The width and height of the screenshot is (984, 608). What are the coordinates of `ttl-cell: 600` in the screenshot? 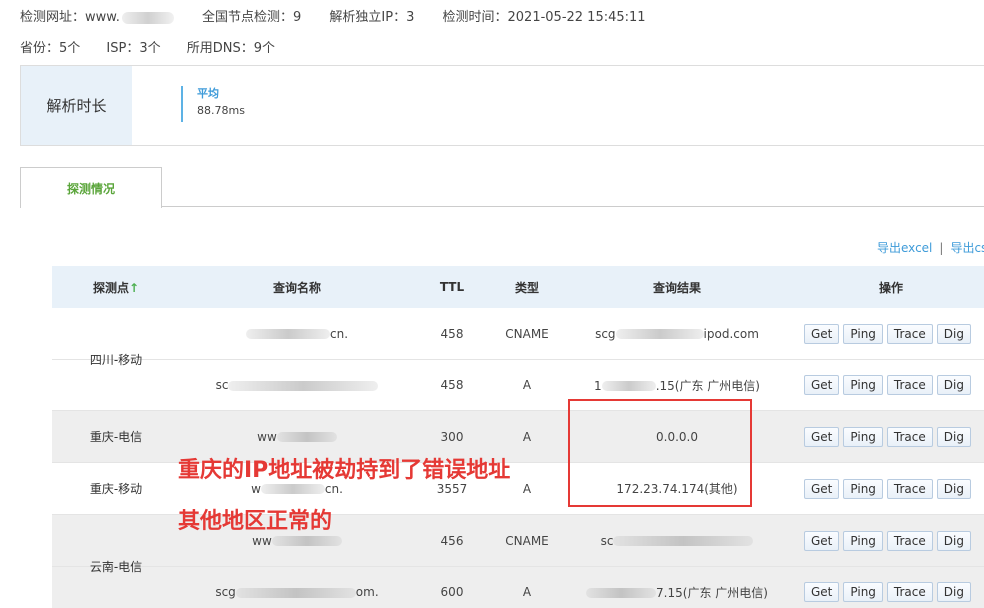 It's located at (452, 592).